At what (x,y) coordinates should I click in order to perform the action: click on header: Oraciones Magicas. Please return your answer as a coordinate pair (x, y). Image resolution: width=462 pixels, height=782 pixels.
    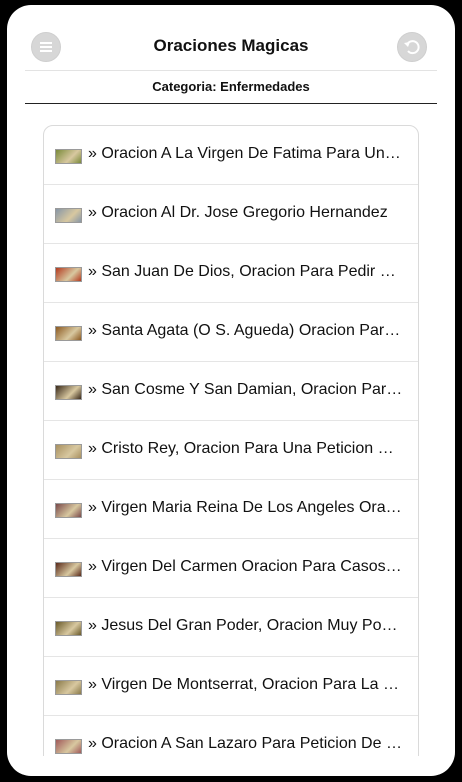
    Looking at the image, I should click on (231, 38).